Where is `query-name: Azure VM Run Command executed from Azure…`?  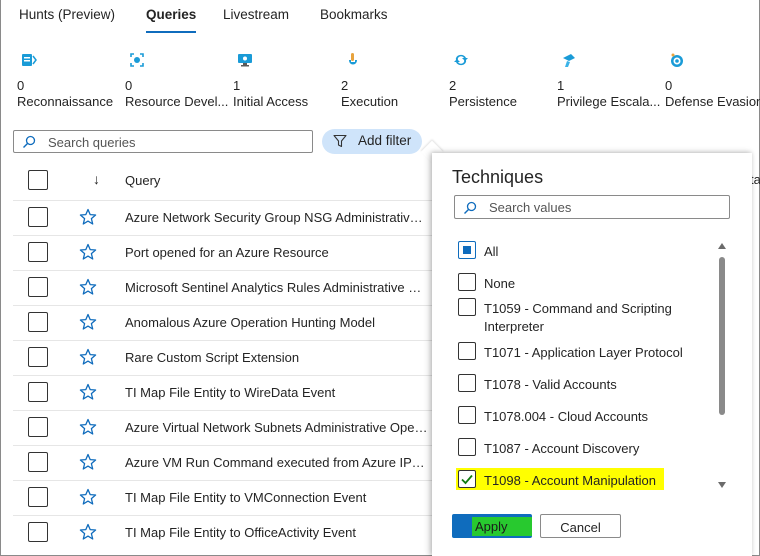 query-name: Azure VM Run Command executed from Azure… is located at coordinates (276, 462).